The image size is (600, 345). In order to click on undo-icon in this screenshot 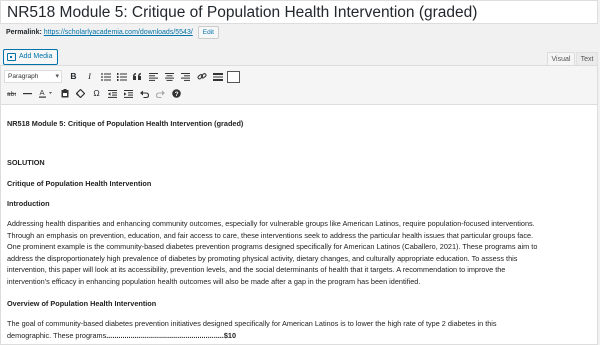, I will do `click(144, 93)`.